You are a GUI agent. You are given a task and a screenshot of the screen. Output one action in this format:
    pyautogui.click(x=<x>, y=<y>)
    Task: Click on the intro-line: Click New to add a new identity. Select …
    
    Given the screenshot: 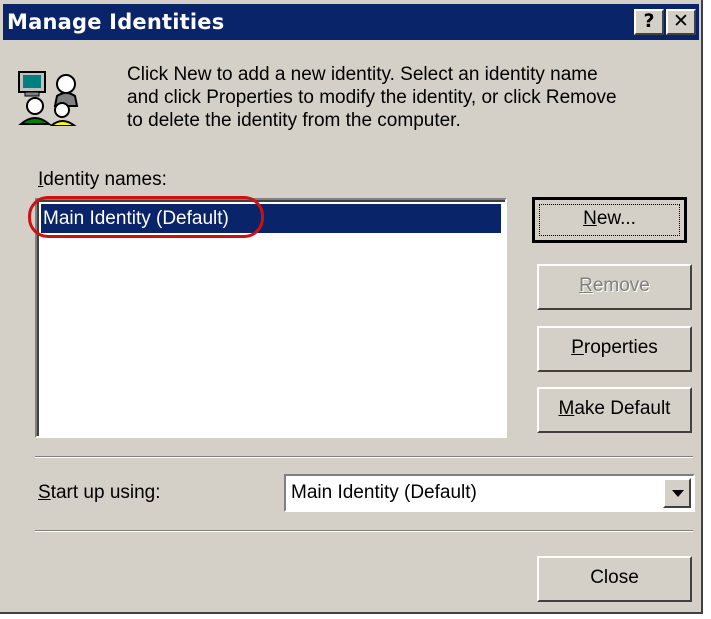 What is the action you would take?
    pyautogui.click(x=362, y=74)
    